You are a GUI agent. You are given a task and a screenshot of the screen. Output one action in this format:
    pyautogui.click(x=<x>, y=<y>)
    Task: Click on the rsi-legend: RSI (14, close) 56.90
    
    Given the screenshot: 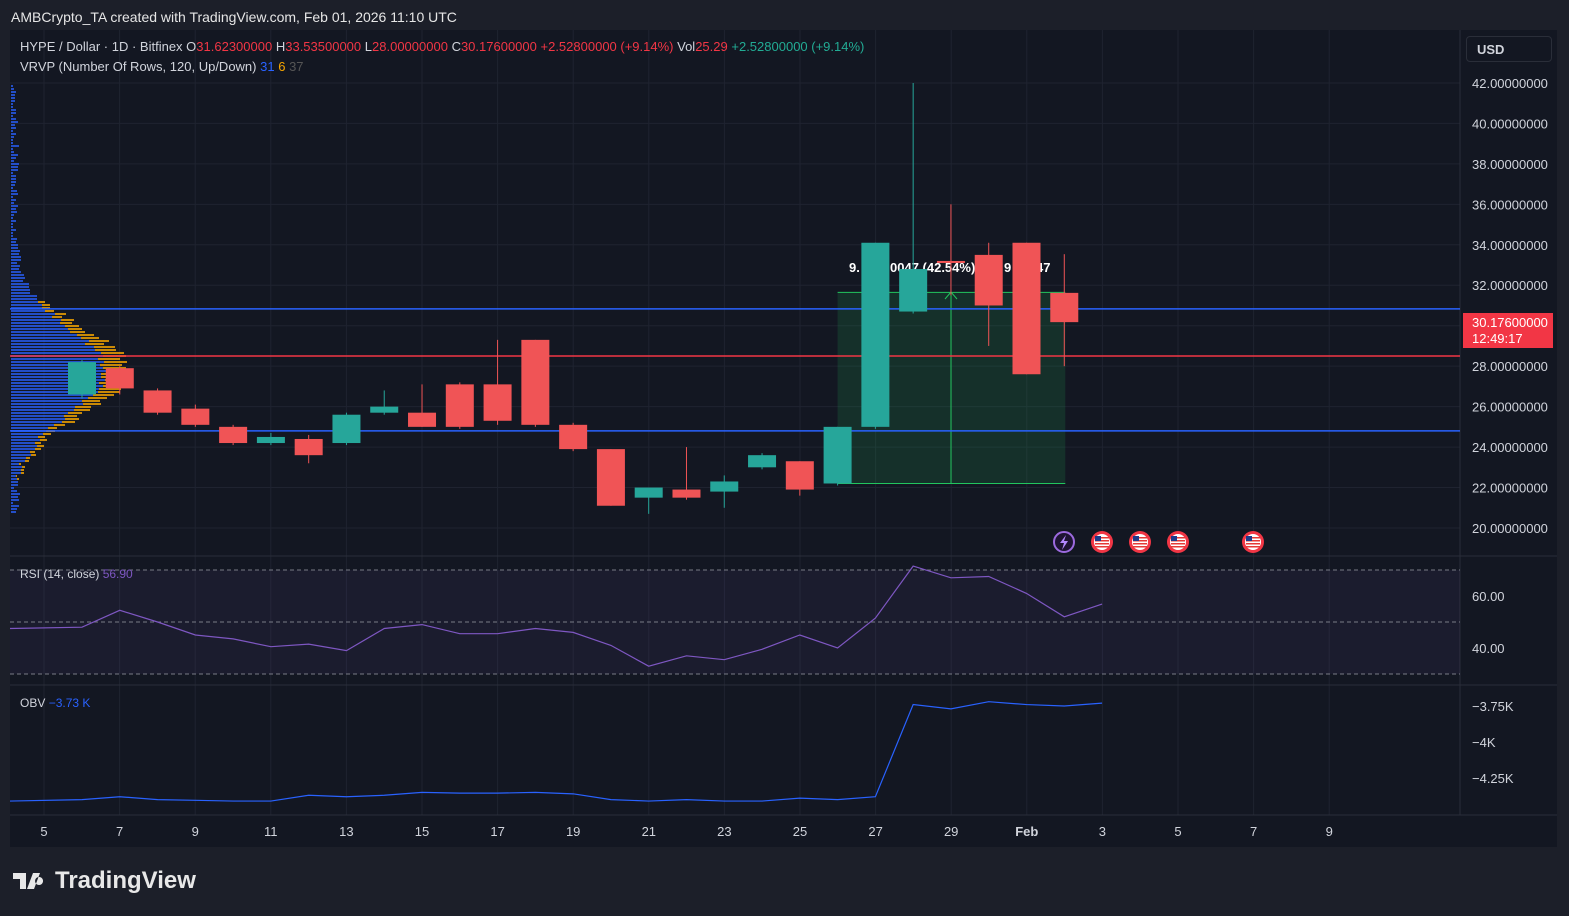 What is the action you would take?
    pyautogui.click(x=76, y=574)
    